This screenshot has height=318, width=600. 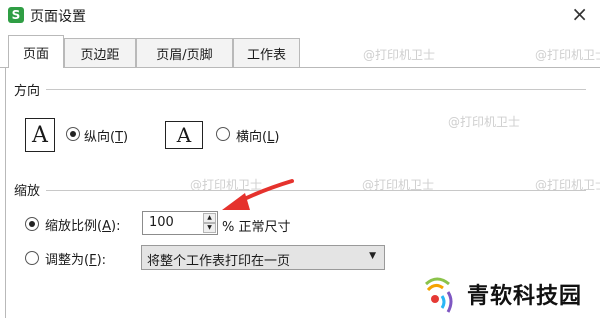 What do you see at coordinates (525, 296) in the screenshot?
I see `brand-logo-text: 青软科技园` at bounding box center [525, 296].